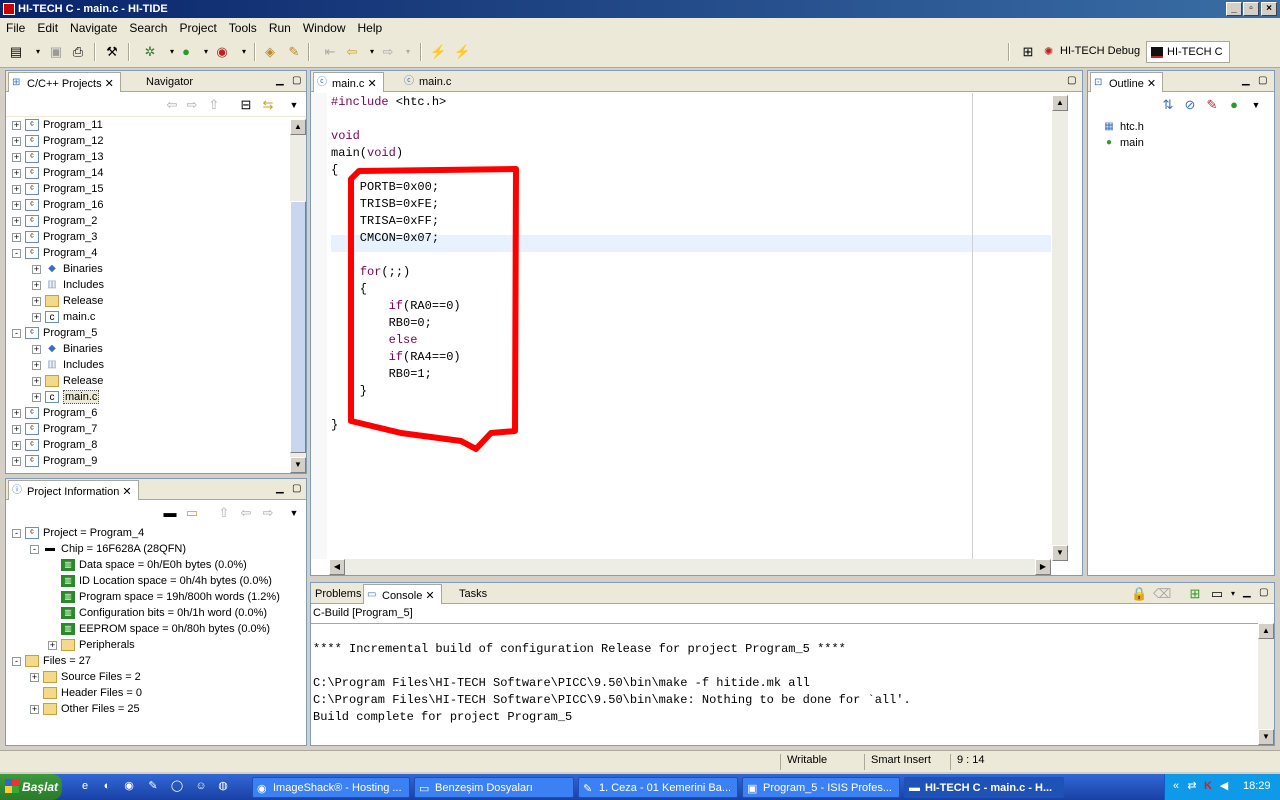 This screenshot has height=800, width=1280. What do you see at coordinates (147, 567) in the screenshot?
I see `tree-item: ▥ Data space = 0h/E0h bytes (0.0%)` at bounding box center [147, 567].